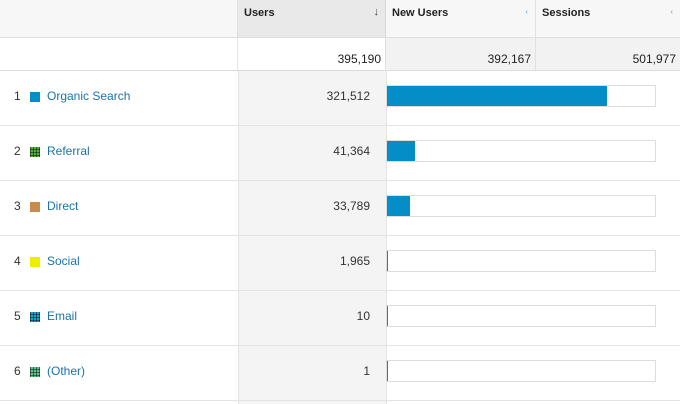  I want to click on users-value: 33,789, so click(351, 206).